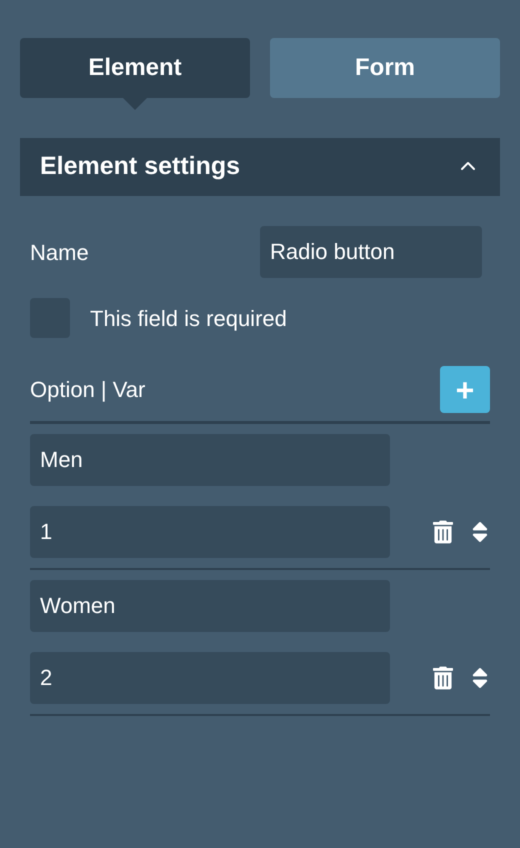  Describe the element at coordinates (140, 166) in the screenshot. I see `section-title: Element settings` at that location.